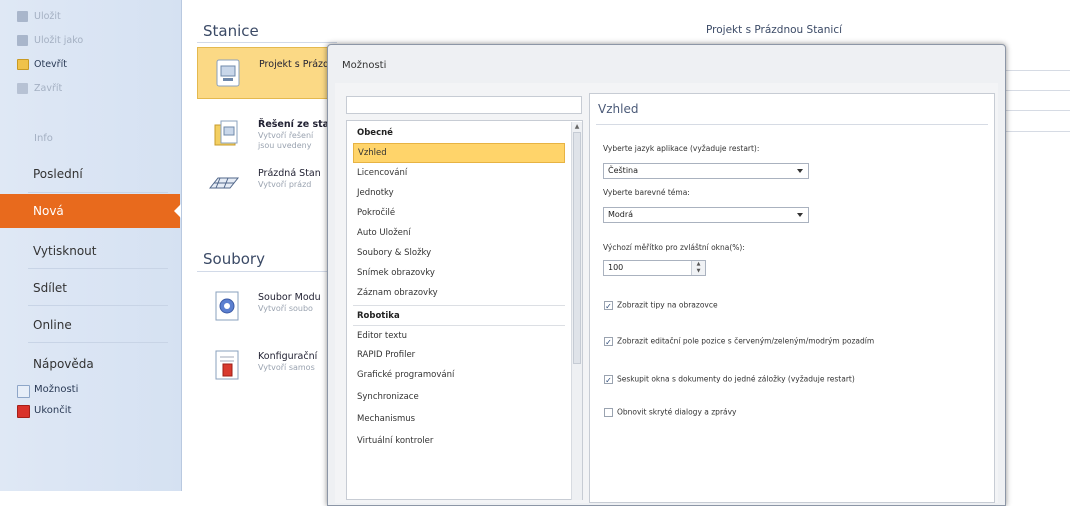 Image resolution: width=1070 pixels, height=506 pixels. I want to click on tile-title: Prázdná Stan, so click(289, 173).